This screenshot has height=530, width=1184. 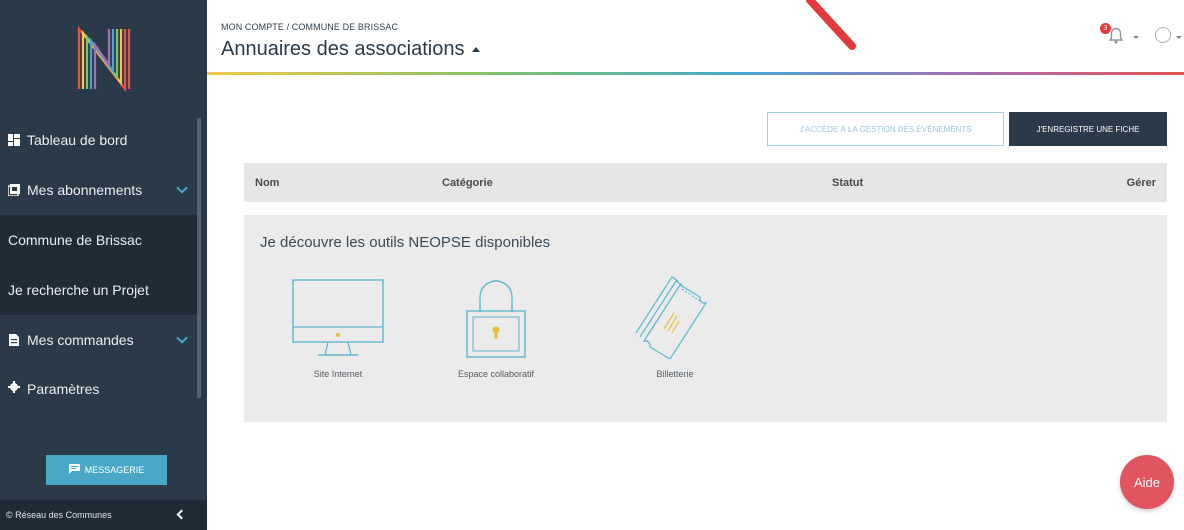 I want to click on neopse-logo, so click(x=103, y=57).